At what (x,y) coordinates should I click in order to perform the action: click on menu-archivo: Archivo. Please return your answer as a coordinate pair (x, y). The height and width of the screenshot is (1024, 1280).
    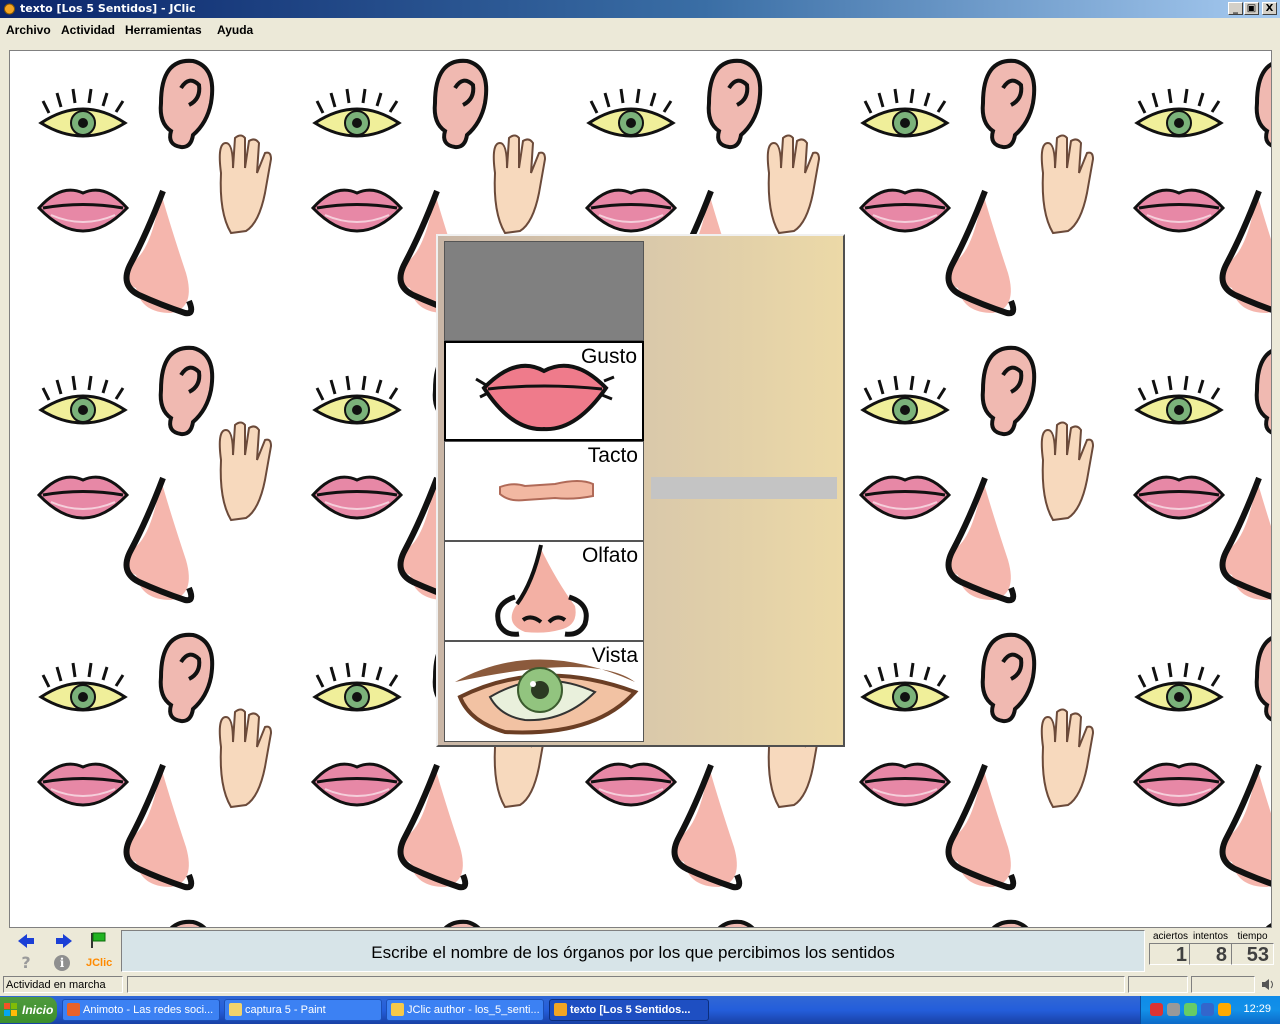
    Looking at the image, I should click on (28, 30).